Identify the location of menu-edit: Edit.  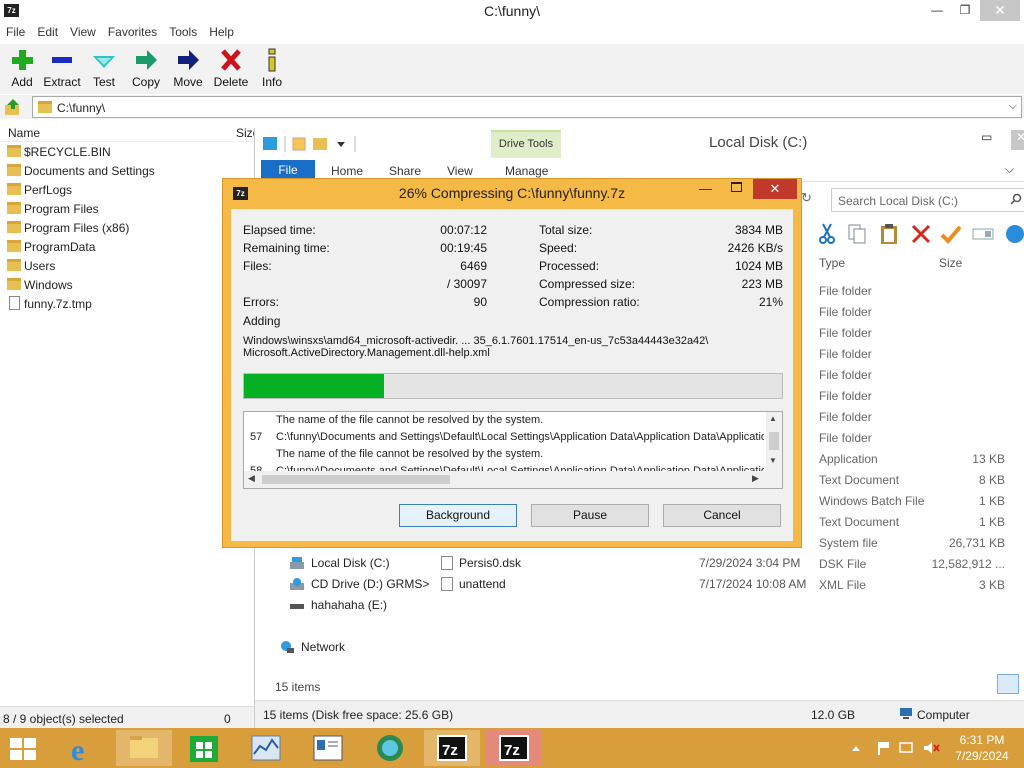
(47, 32).